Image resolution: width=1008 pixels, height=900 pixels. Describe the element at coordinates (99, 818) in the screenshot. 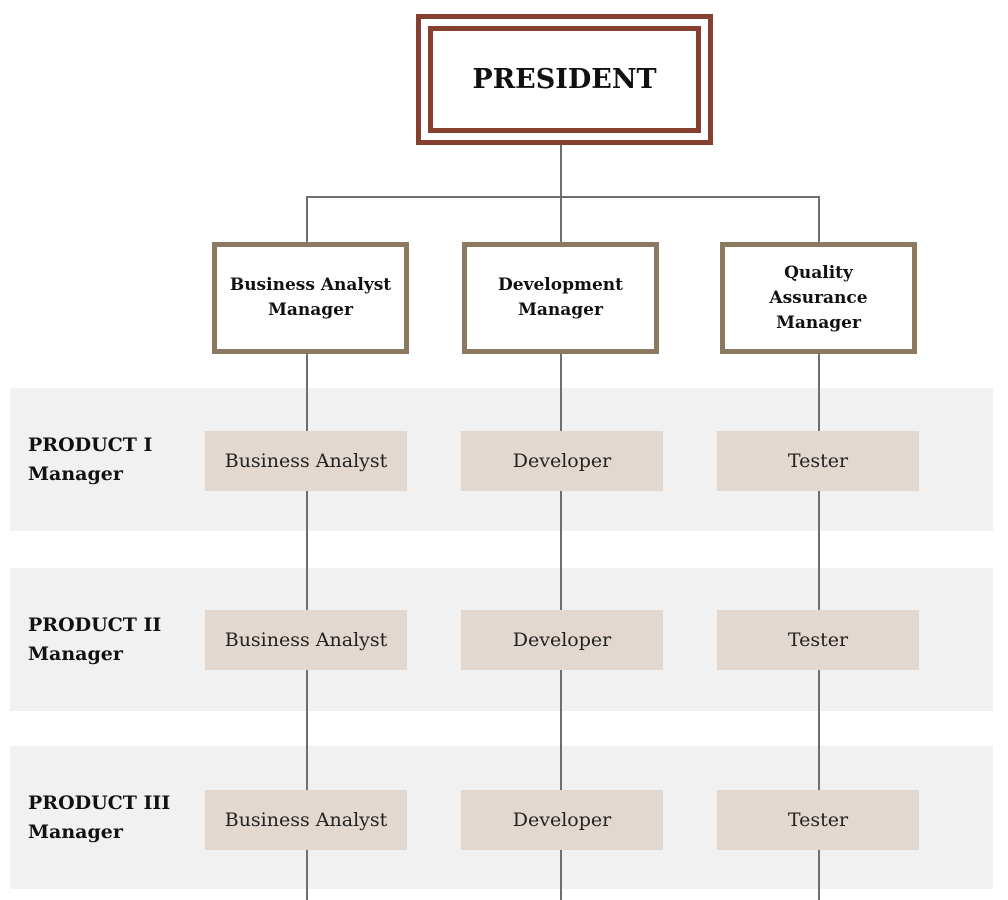

I see `product-iii-label: PRODUCT III Manager` at that location.